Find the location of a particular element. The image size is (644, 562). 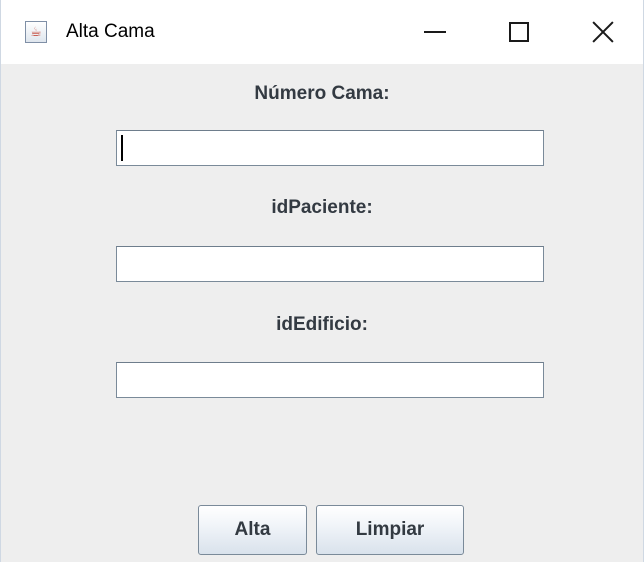

id-edificio-label: idEdificio: is located at coordinates (322, 324).